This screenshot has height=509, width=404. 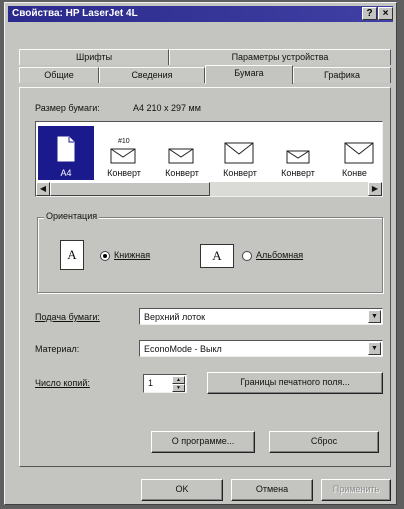 What do you see at coordinates (132, 255) in the screenshot?
I see `portrait-label: Книжная` at bounding box center [132, 255].